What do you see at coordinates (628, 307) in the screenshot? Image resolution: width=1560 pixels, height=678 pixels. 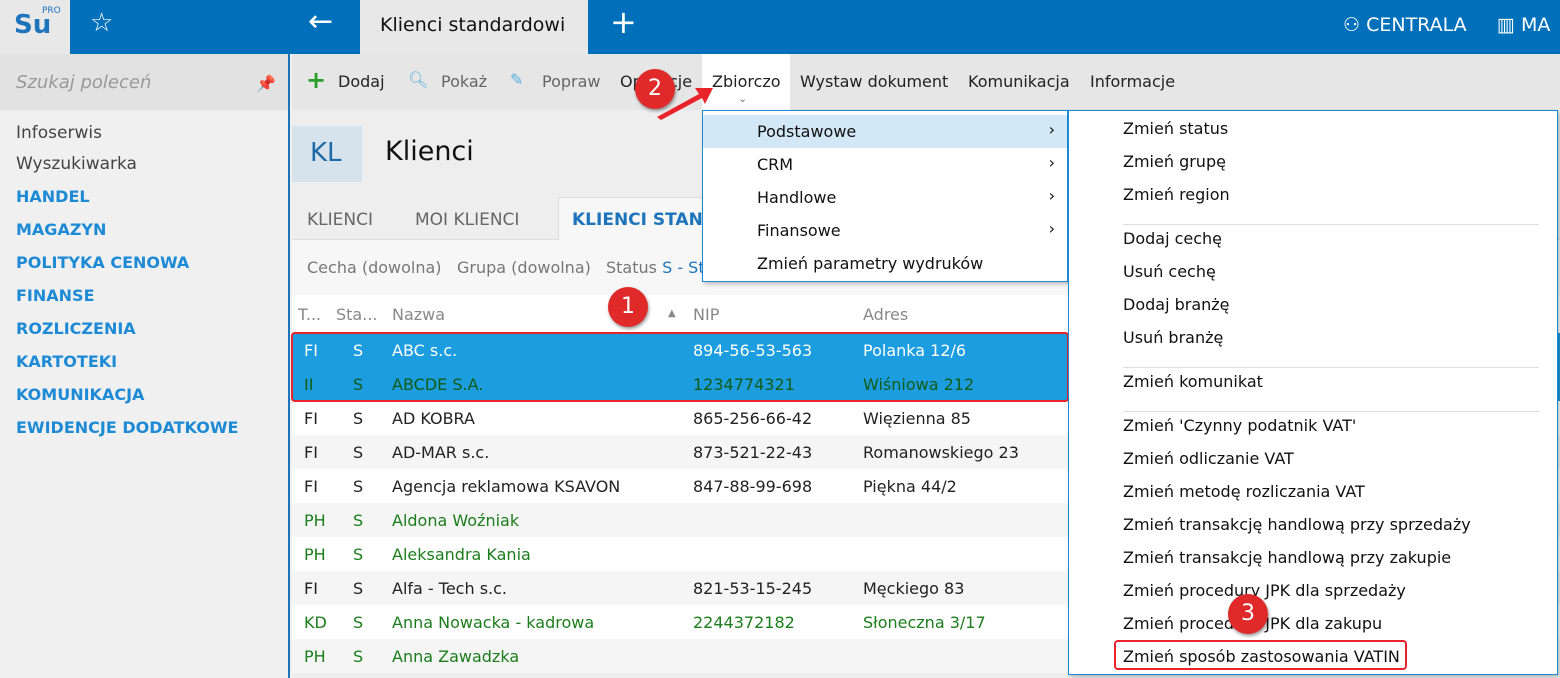 I see `annotation-badge-1: 1` at bounding box center [628, 307].